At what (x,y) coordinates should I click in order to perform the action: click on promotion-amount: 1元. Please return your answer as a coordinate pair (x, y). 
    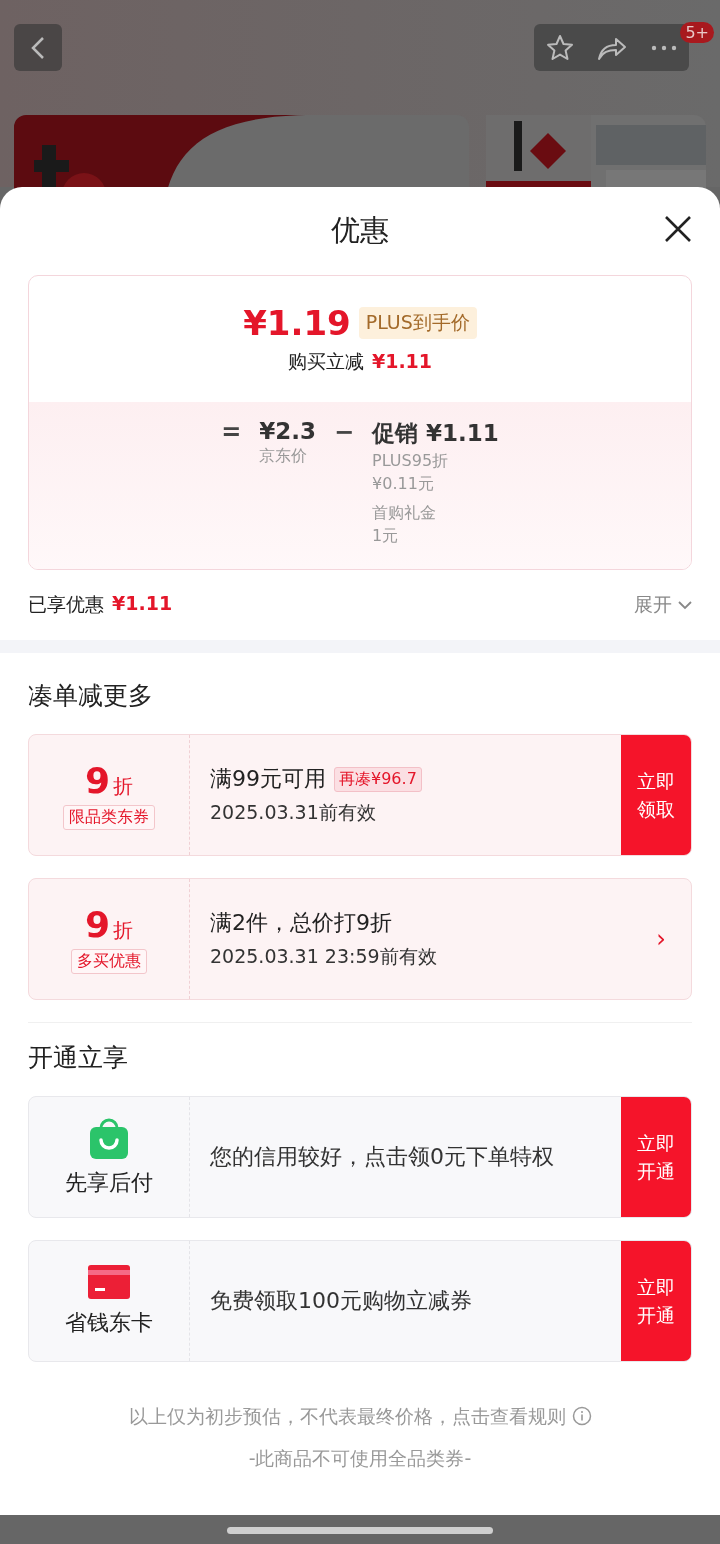
    Looking at the image, I should click on (386, 536).